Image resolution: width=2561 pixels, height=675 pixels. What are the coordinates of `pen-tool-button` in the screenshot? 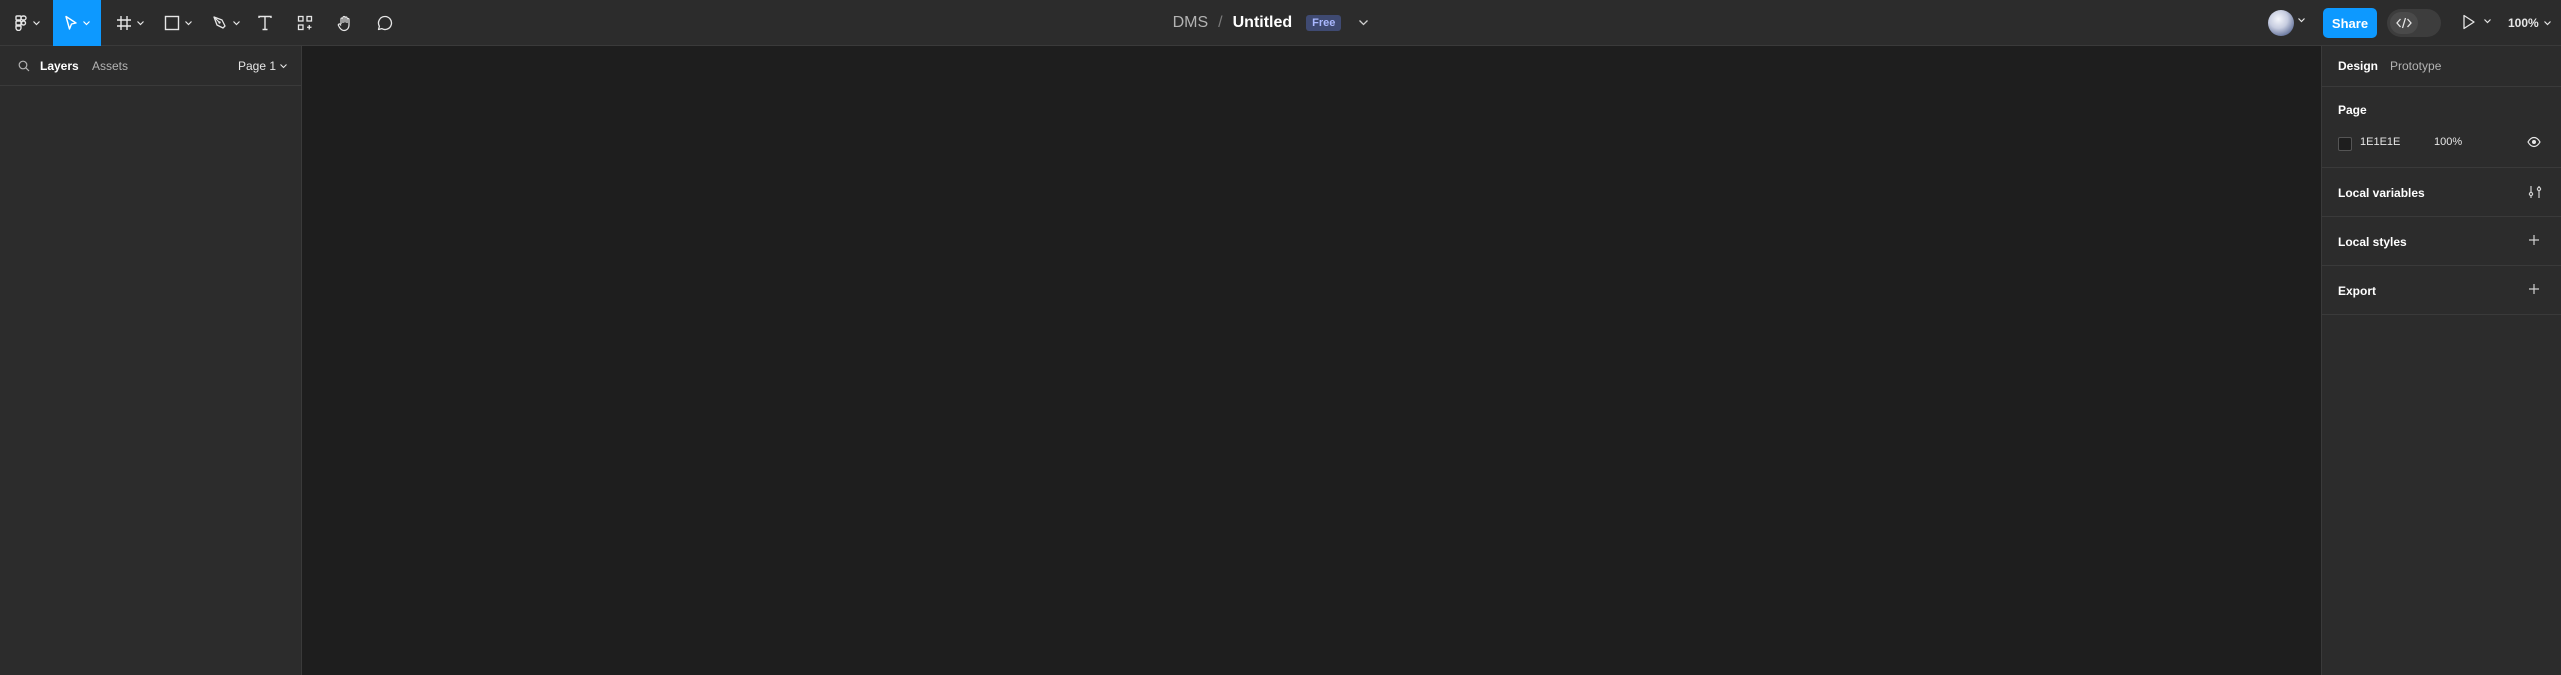 It's located at (226, 23).